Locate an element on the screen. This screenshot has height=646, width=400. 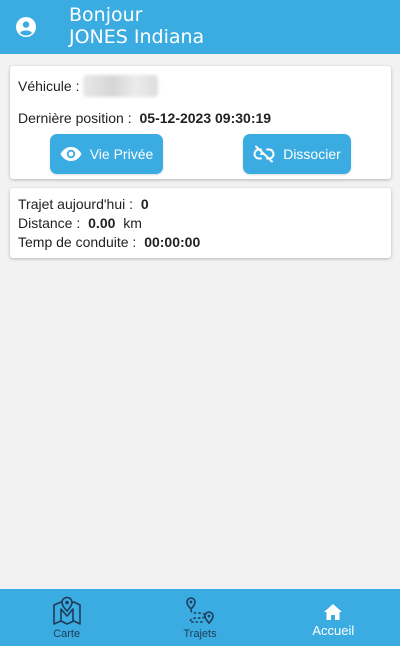
vehicle-value-redacted is located at coordinates (121, 86).